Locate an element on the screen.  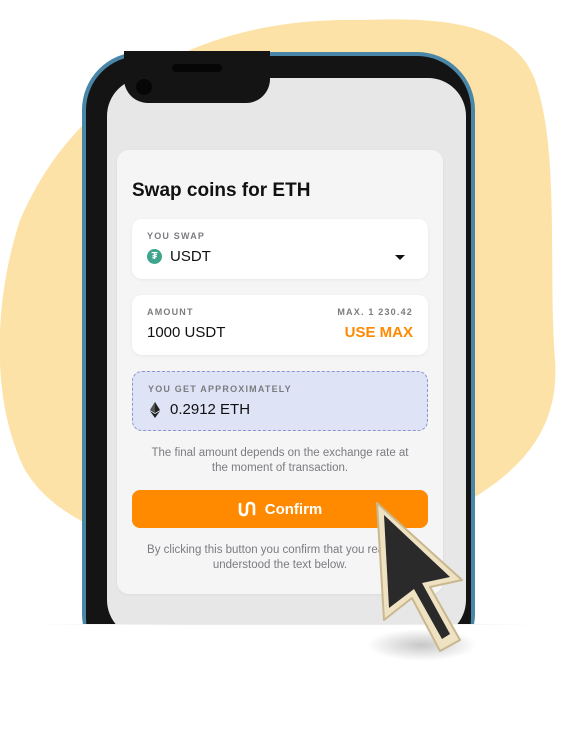
swap-title: Swap coins for ETH is located at coordinates (221, 190).